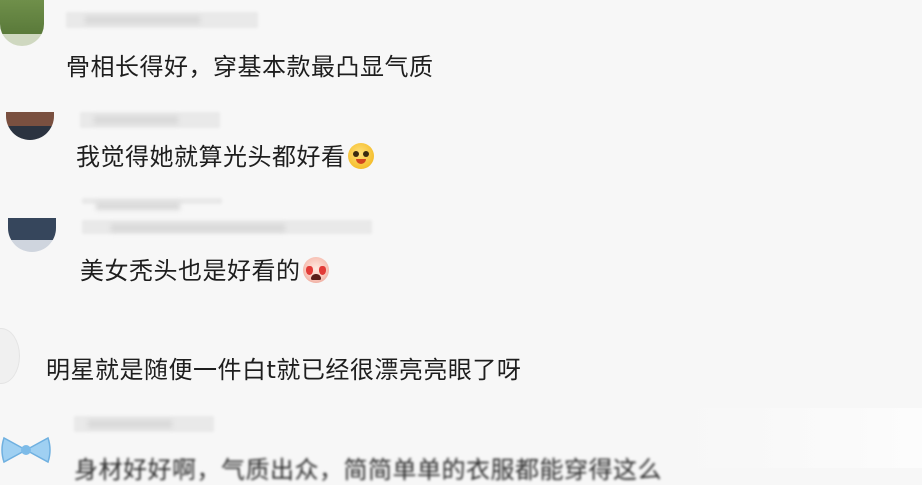 This screenshot has height=485, width=922. What do you see at coordinates (250, 67) in the screenshot?
I see `comment-text: 骨相长得好，穿基本款最凸显气质` at bounding box center [250, 67].